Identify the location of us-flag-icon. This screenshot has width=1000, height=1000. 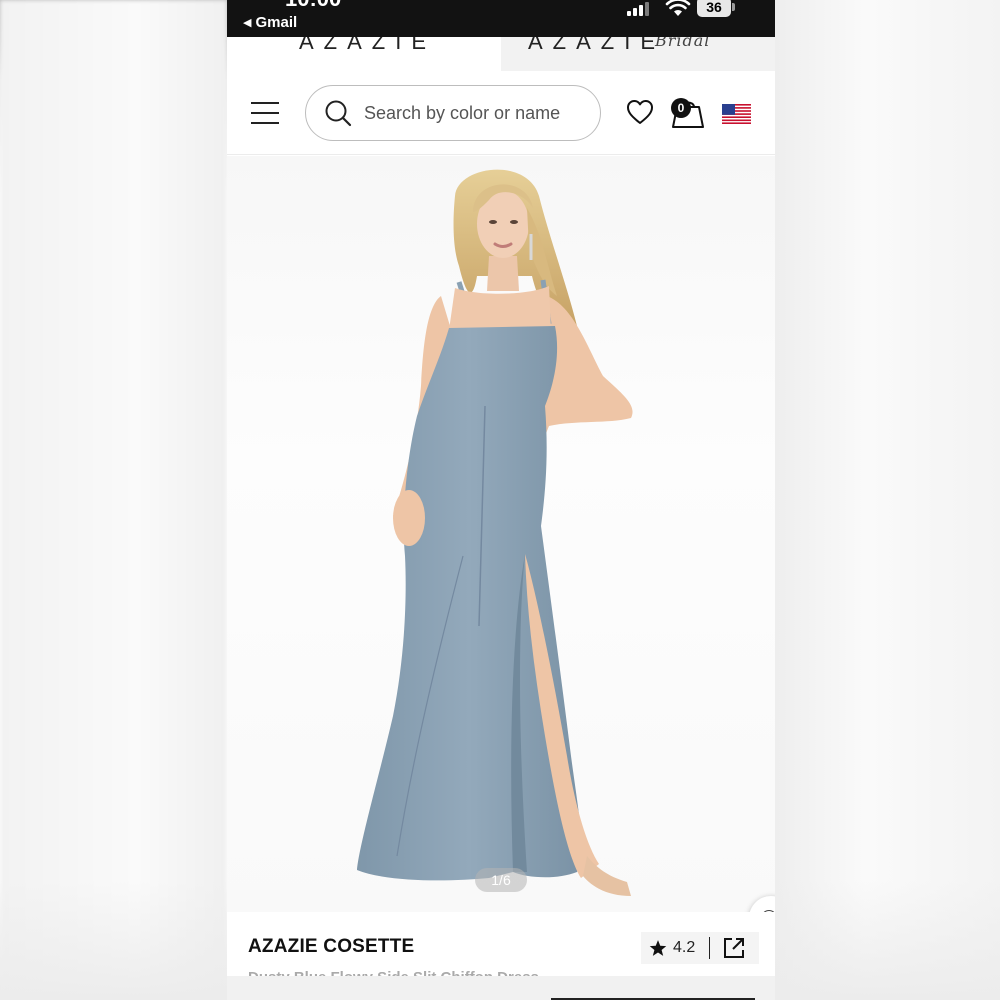
(736, 114).